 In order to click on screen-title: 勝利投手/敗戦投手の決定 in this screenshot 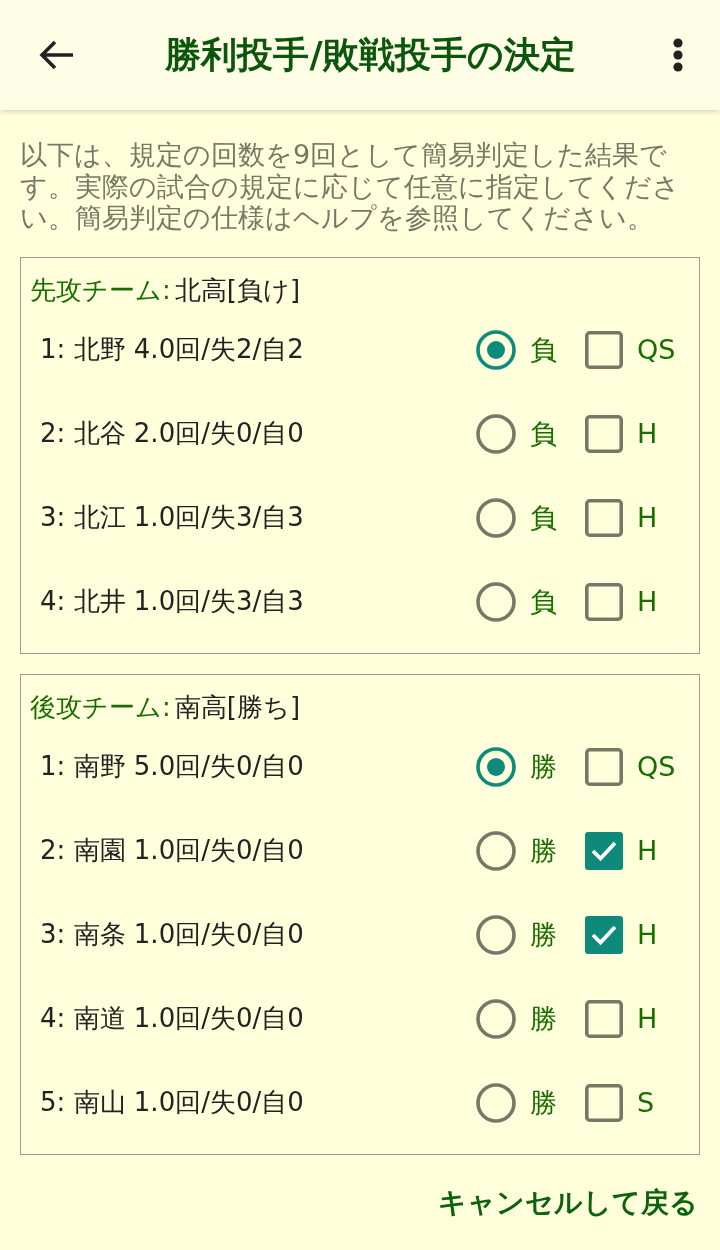, I will do `click(370, 54)`.